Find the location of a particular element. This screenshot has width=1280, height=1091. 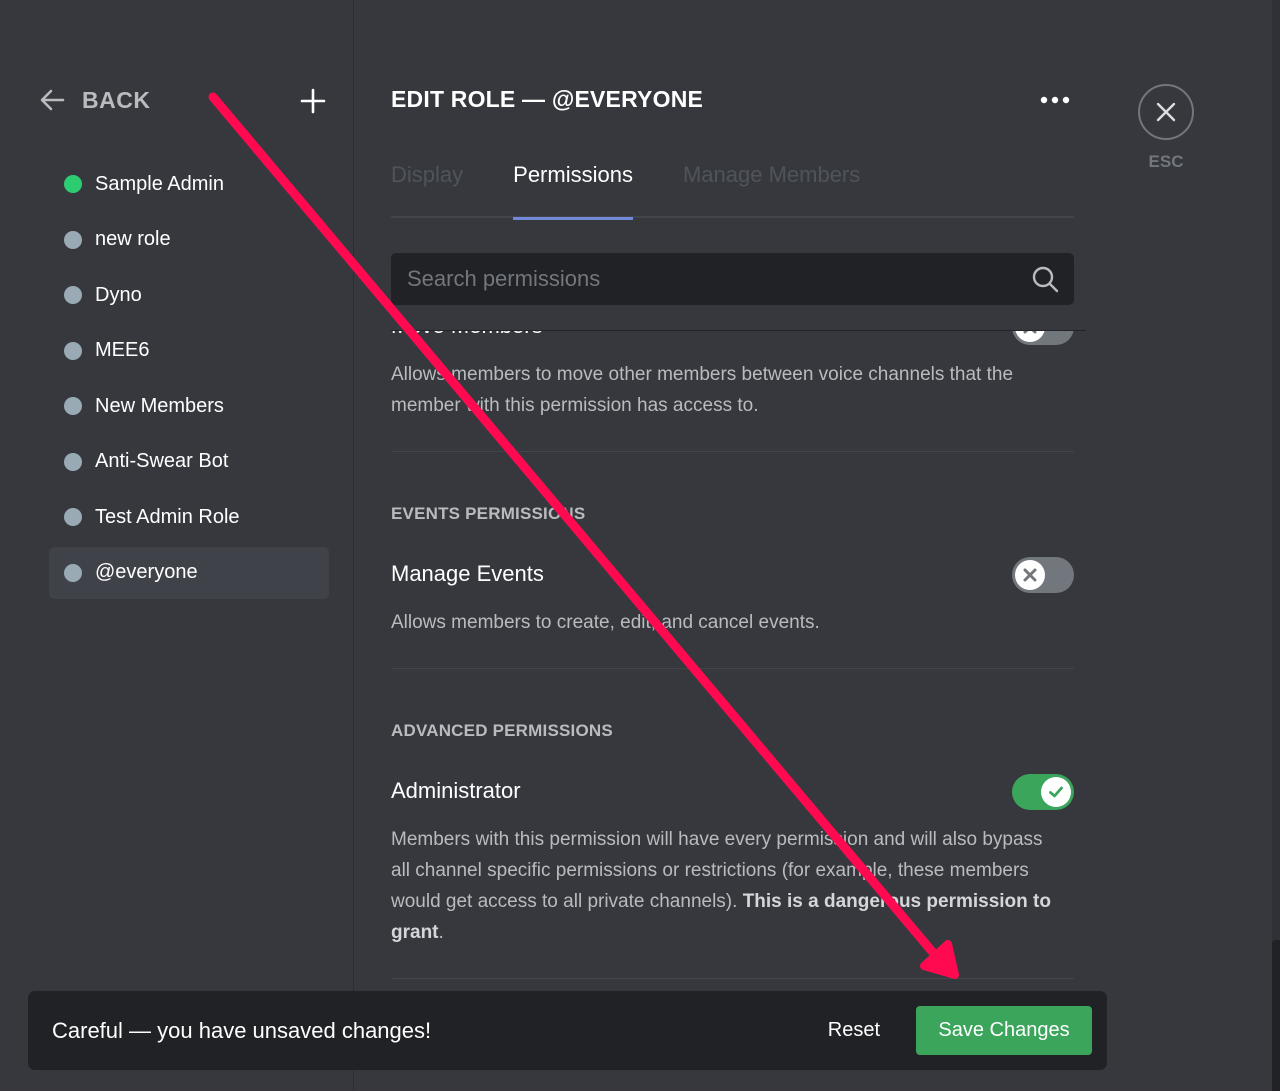

tab-bar: Display Permissions Manage Members is located at coordinates (732, 185).